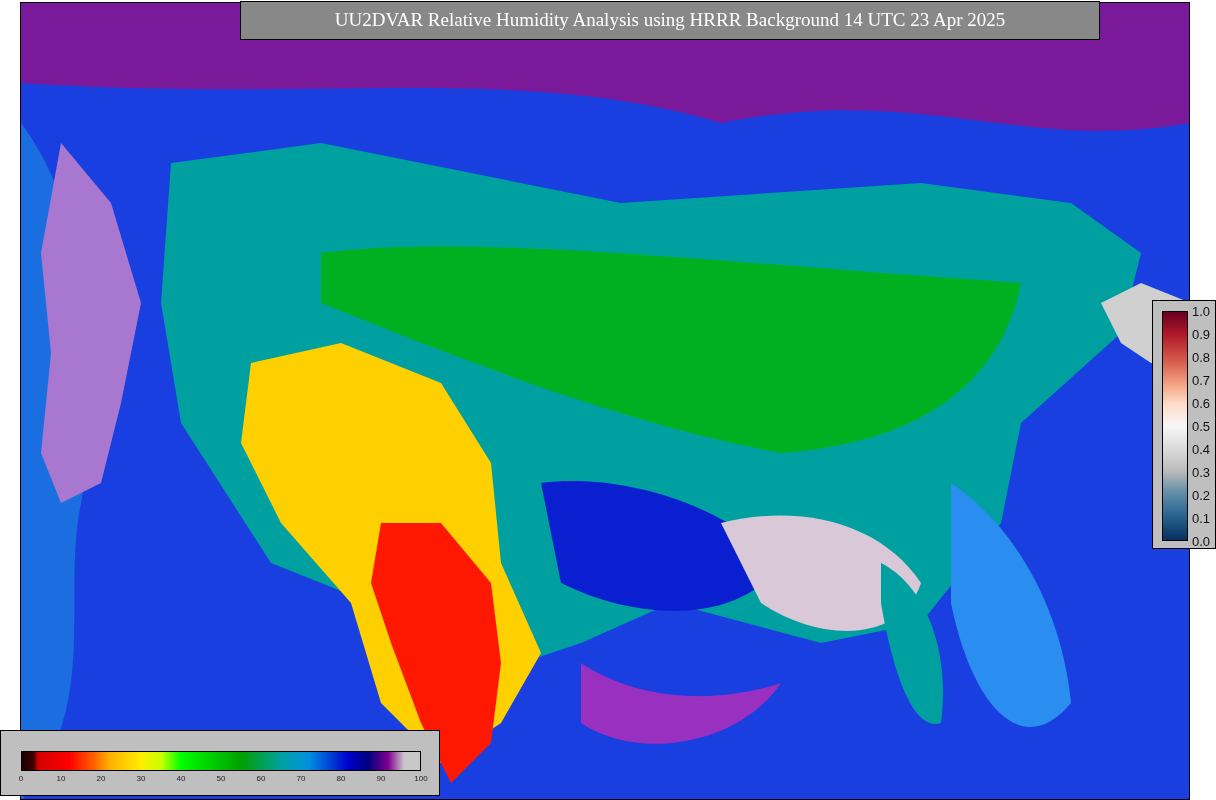  Describe the element at coordinates (341, 779) in the screenshot. I see `tick-label: 80` at that location.